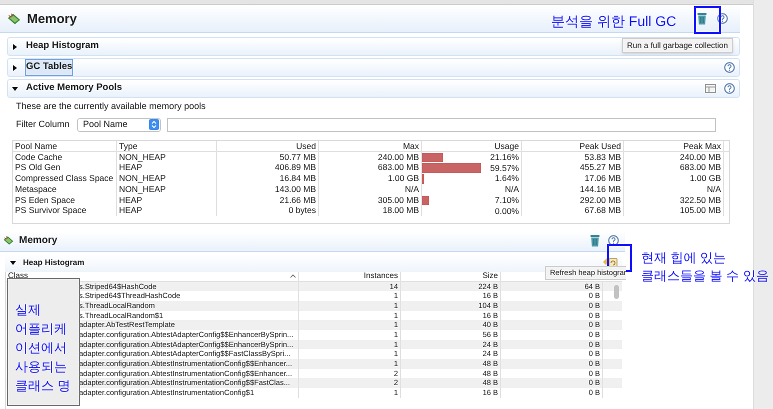 The image size is (773, 409). I want to click on table-cell: Compressed Class Space, so click(65, 178).